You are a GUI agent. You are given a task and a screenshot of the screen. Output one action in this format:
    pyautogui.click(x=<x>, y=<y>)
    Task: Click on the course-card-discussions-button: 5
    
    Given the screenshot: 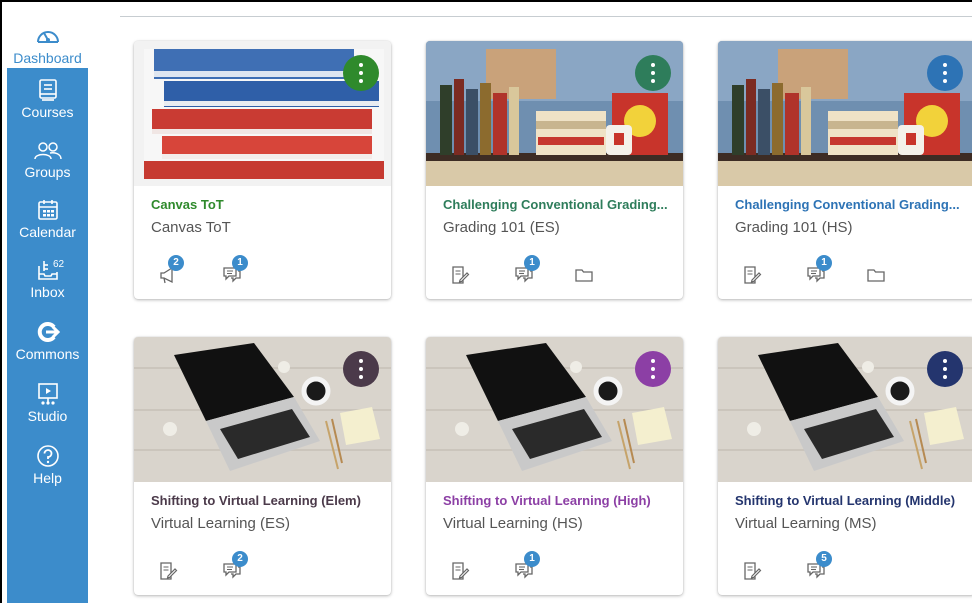 What is the action you would take?
    pyautogui.click(x=817, y=568)
    